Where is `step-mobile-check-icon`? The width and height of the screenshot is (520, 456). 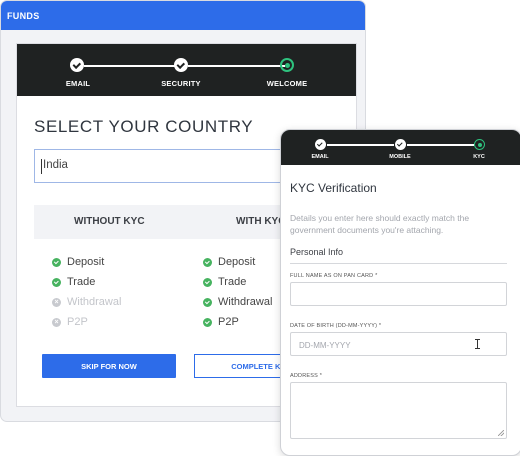
step-mobile-check-icon is located at coordinates (400, 144).